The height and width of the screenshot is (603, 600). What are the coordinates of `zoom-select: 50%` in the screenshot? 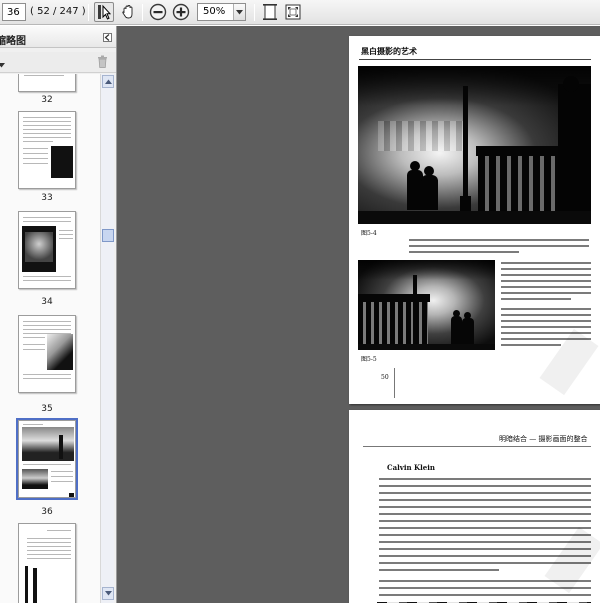 It's located at (221, 12).